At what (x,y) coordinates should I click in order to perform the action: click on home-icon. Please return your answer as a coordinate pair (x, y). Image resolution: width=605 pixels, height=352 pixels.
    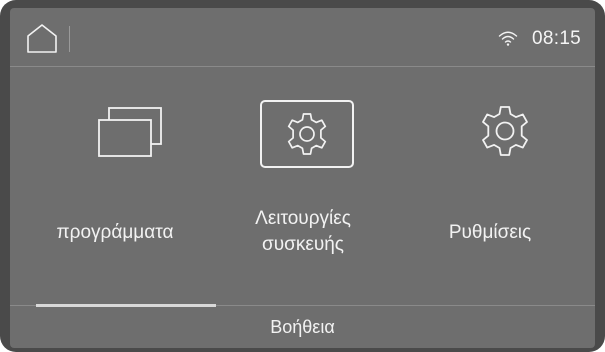
    Looking at the image, I should click on (42, 38).